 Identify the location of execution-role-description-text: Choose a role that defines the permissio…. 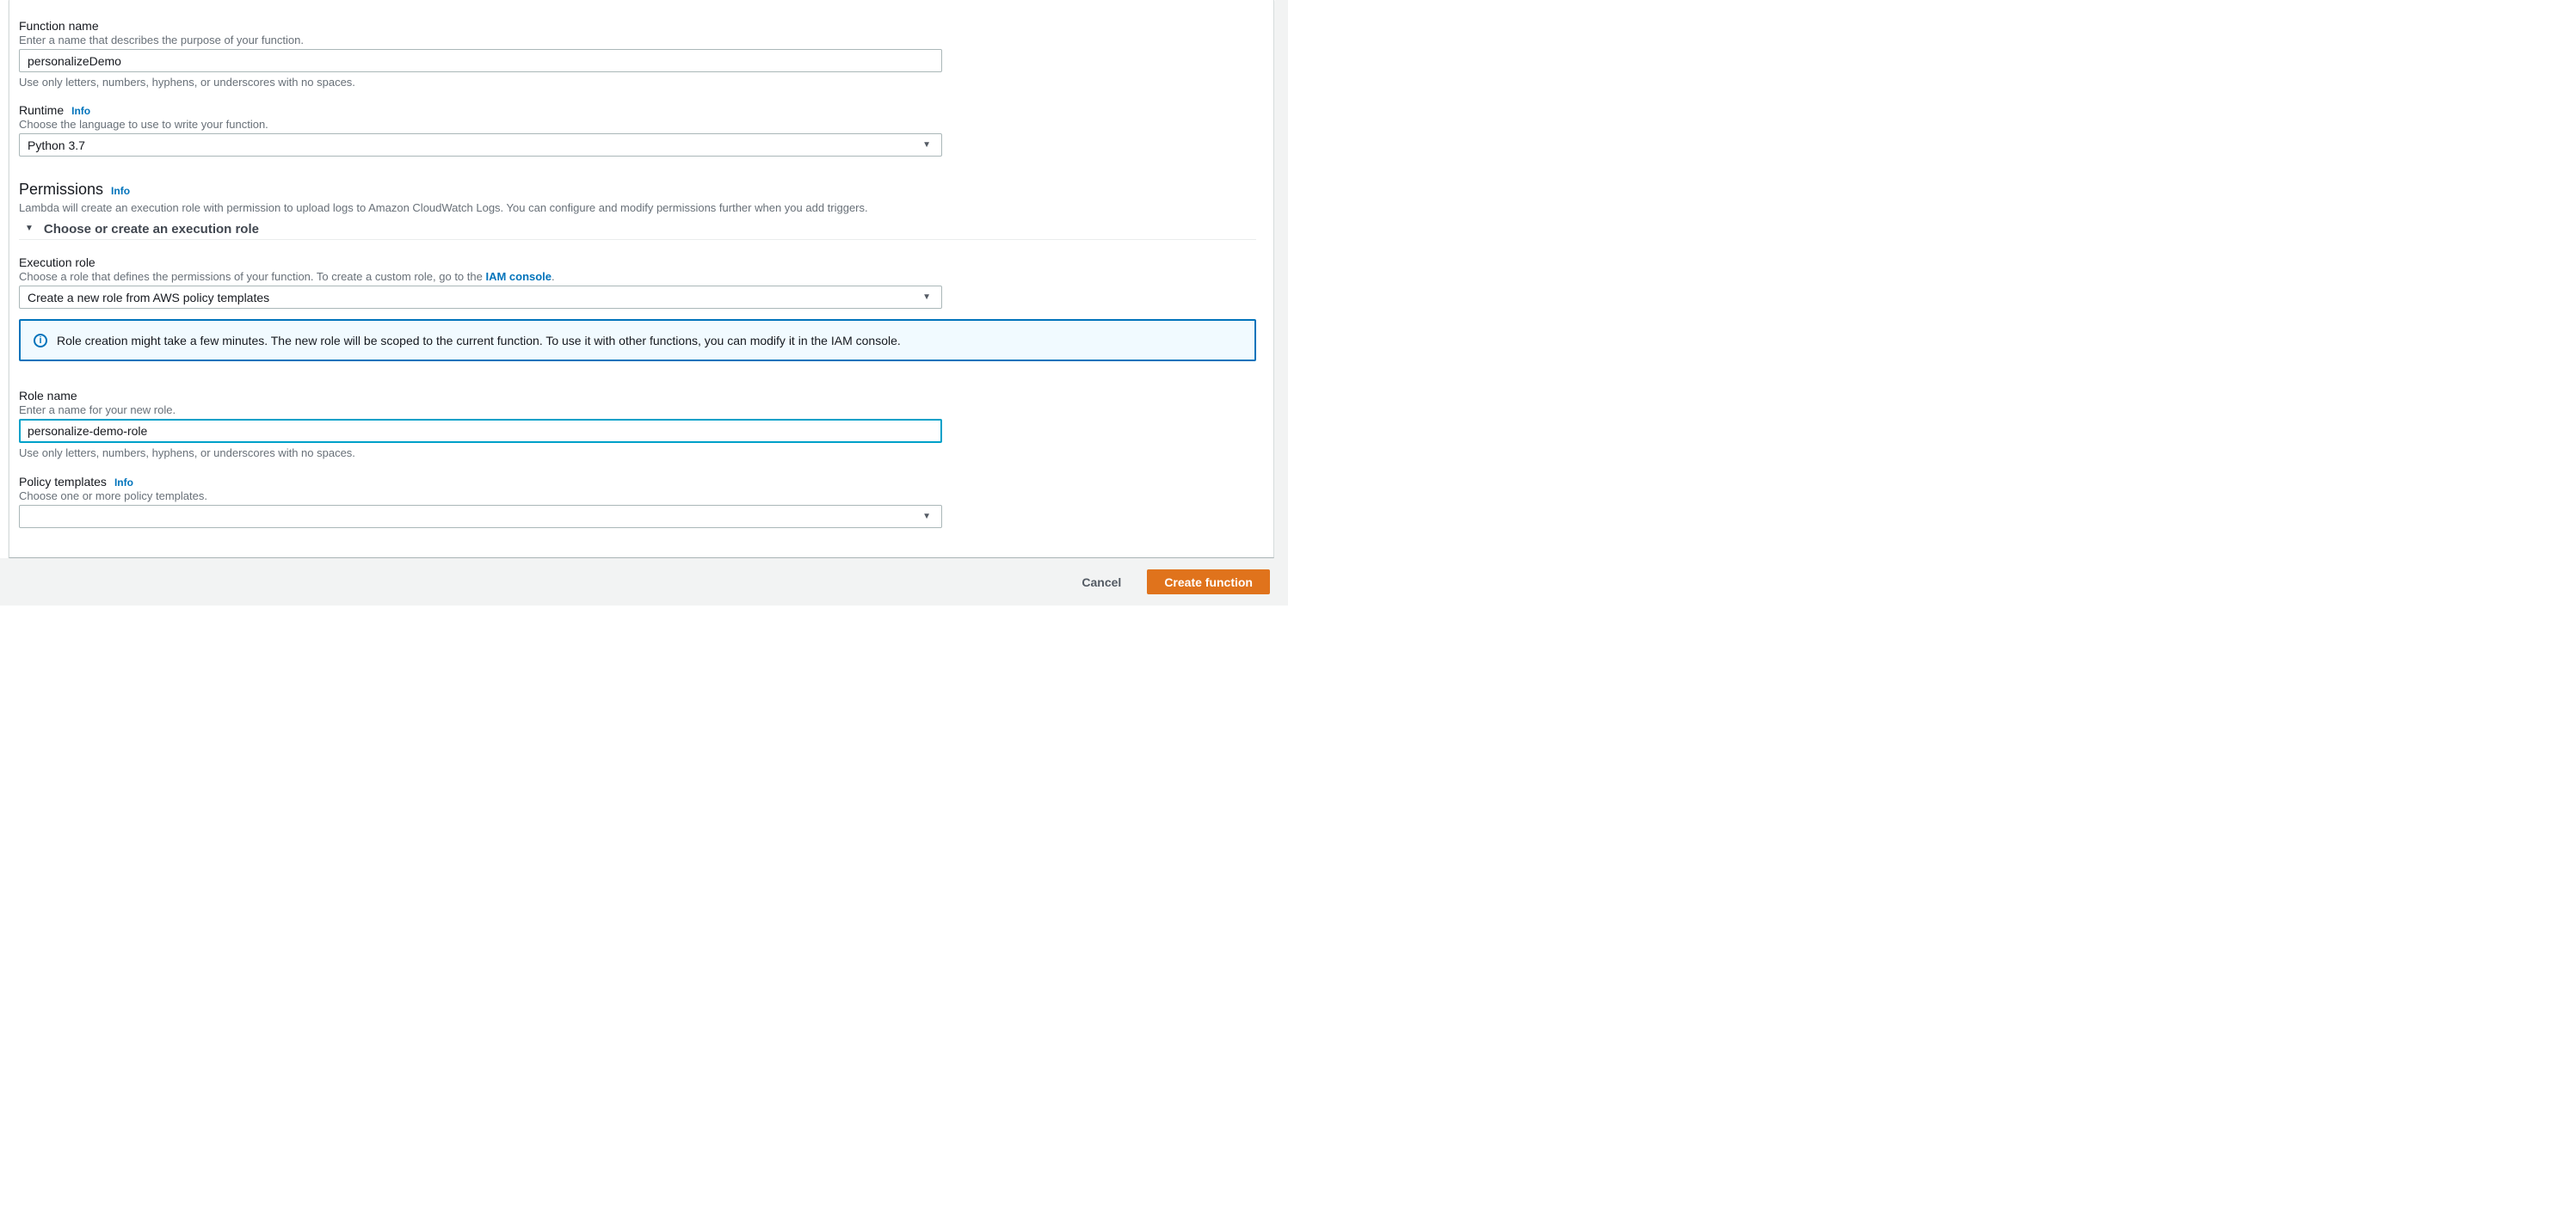
(253, 276).